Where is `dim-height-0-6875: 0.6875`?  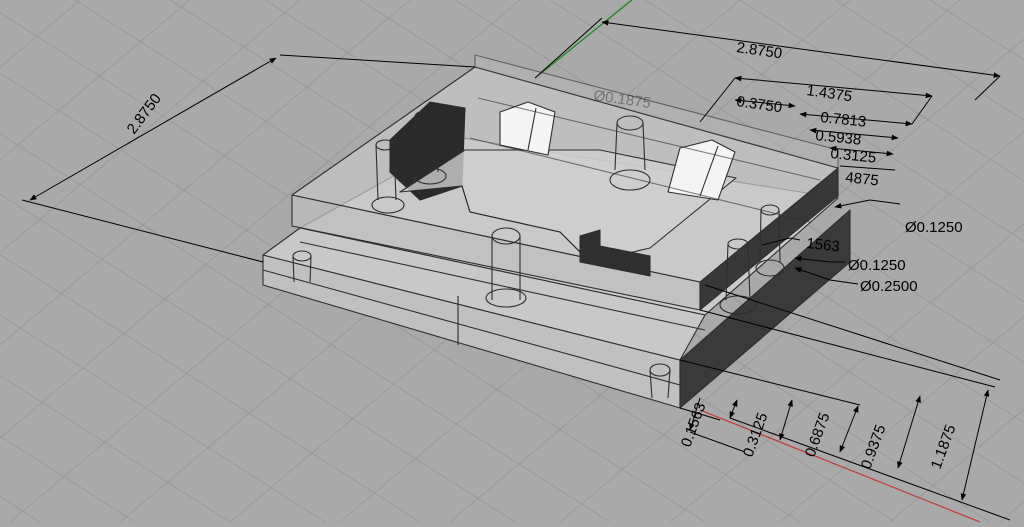
dim-height-0-6875: 0.6875 is located at coordinates (818, 434).